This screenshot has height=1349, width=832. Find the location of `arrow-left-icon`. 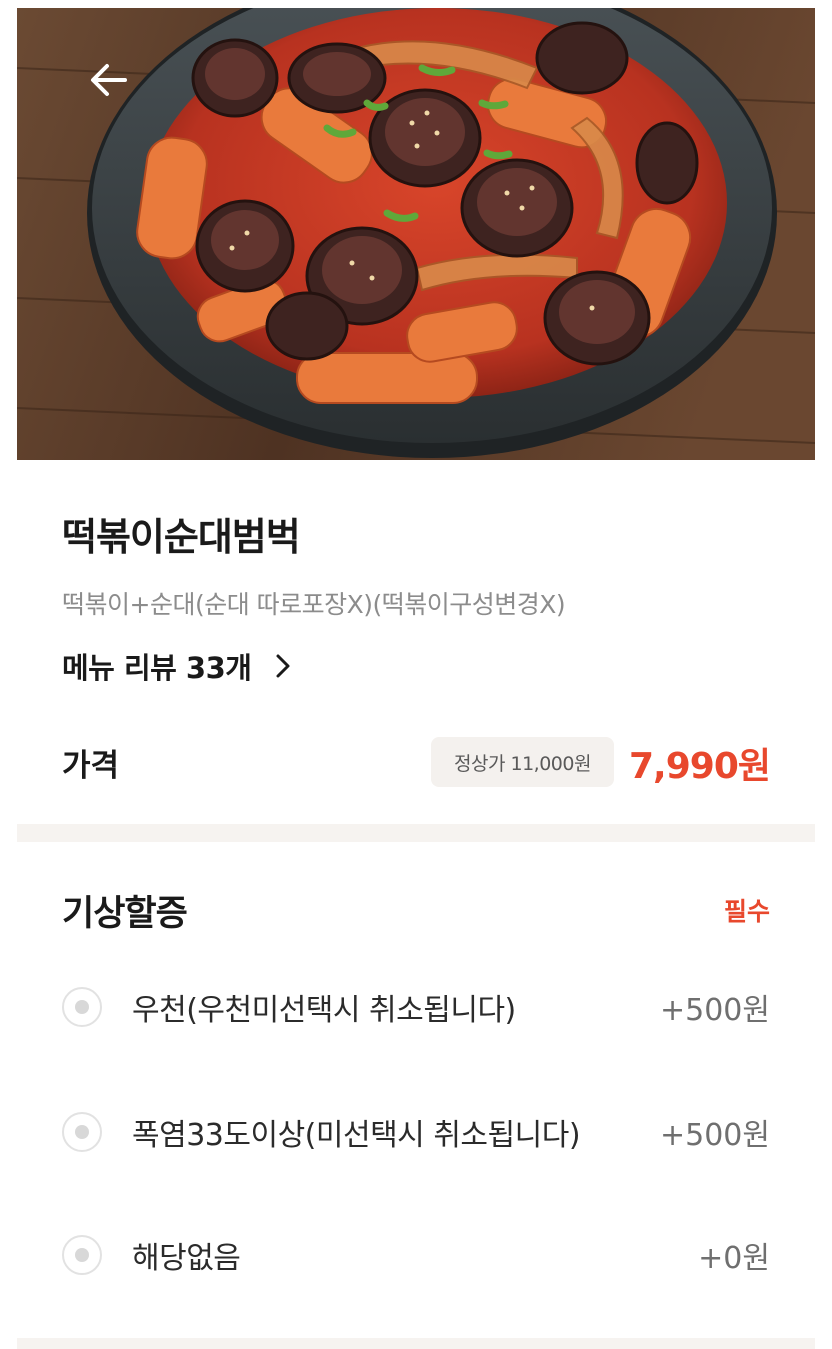

arrow-left-icon is located at coordinates (109, 80).